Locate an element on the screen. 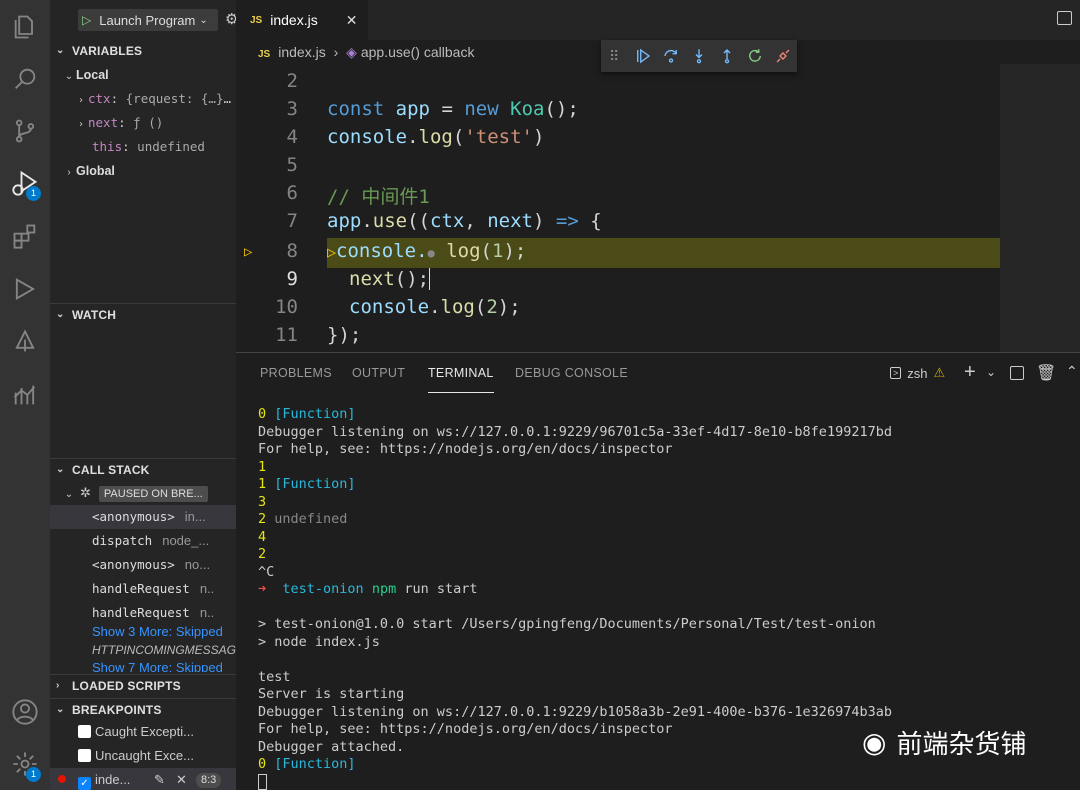  tab-output: OUTPUT is located at coordinates (378, 373).